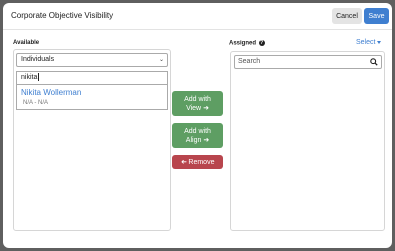 This screenshot has height=251, width=395. Describe the element at coordinates (374, 64) in the screenshot. I see `search-icon` at that location.